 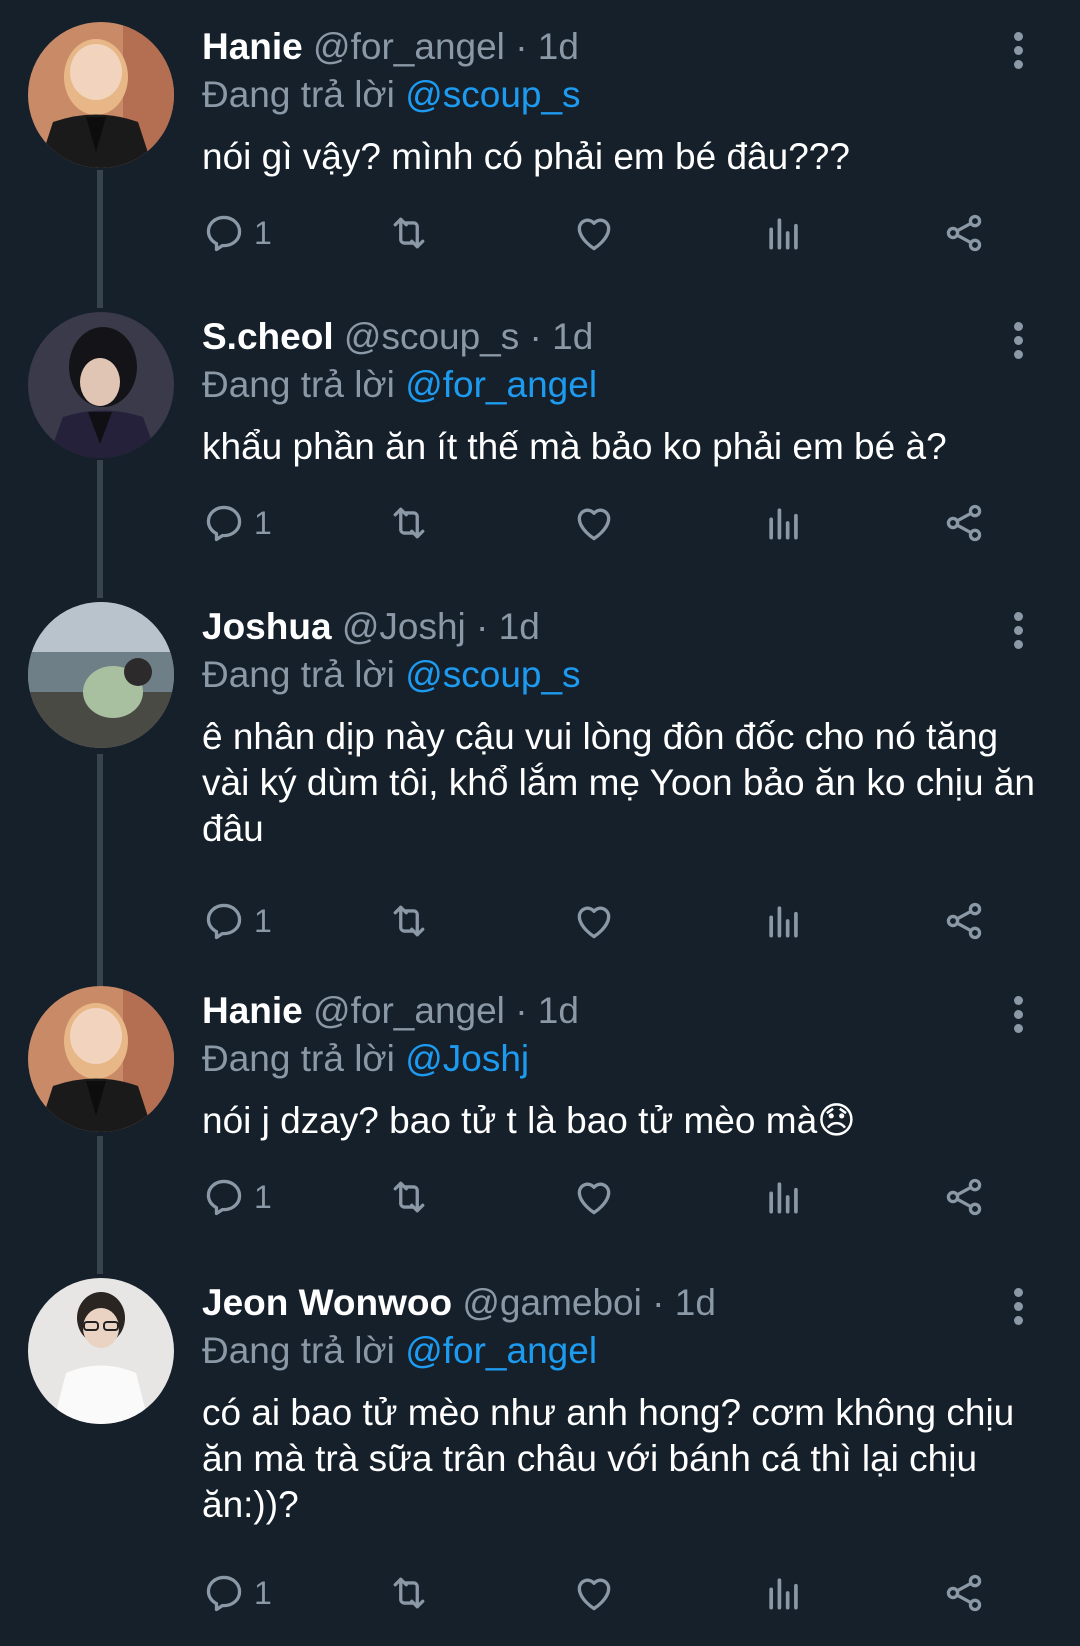 What do you see at coordinates (404, 626) in the screenshot?
I see `user-handle: @Joshj` at bounding box center [404, 626].